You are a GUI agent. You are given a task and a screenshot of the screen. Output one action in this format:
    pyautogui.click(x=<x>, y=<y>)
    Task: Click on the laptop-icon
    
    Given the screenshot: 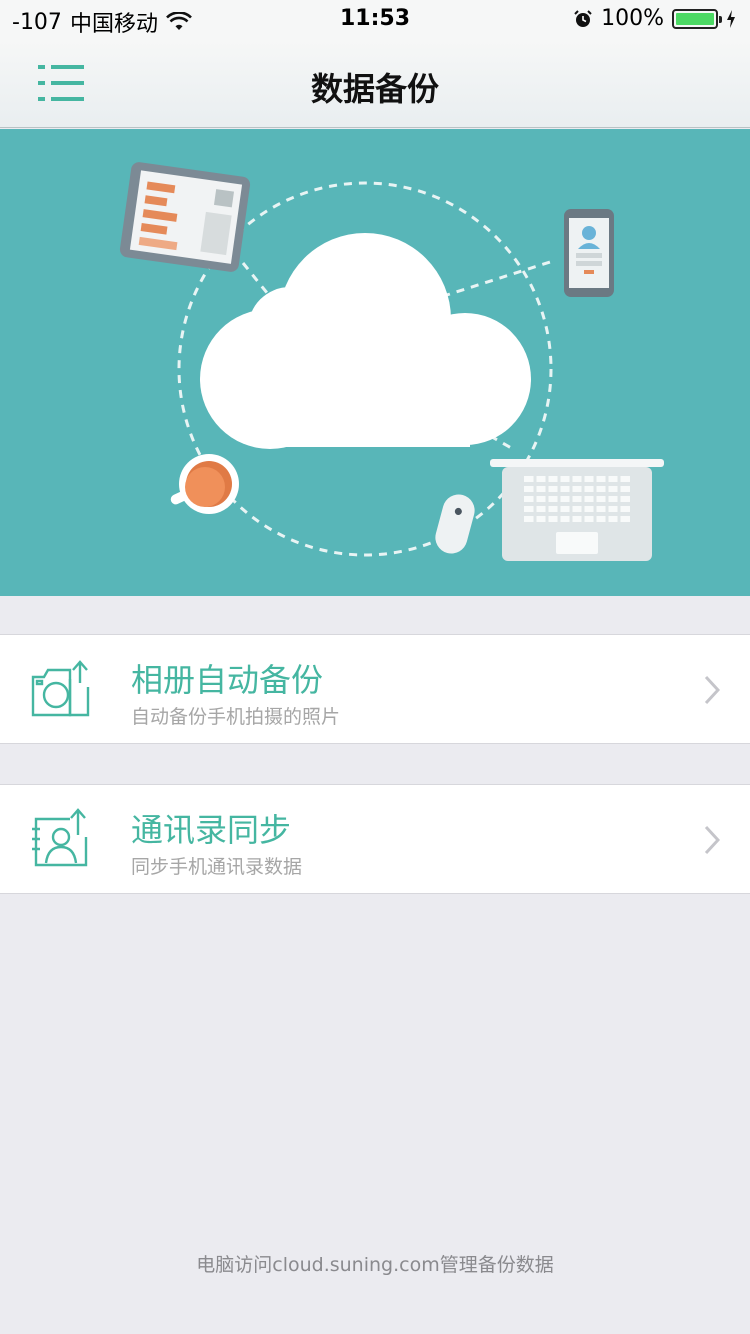 What is the action you would take?
    pyautogui.click(x=577, y=510)
    